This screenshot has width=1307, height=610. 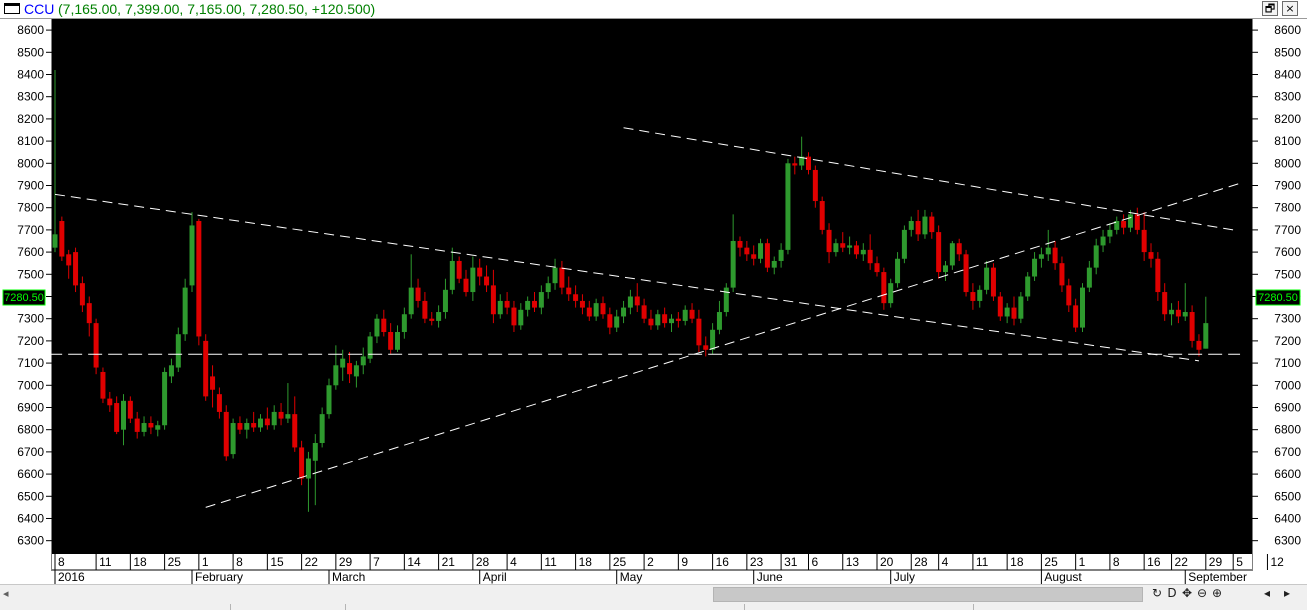 What do you see at coordinates (1287, 541) in the screenshot?
I see `y-tick-label: 6300` at bounding box center [1287, 541].